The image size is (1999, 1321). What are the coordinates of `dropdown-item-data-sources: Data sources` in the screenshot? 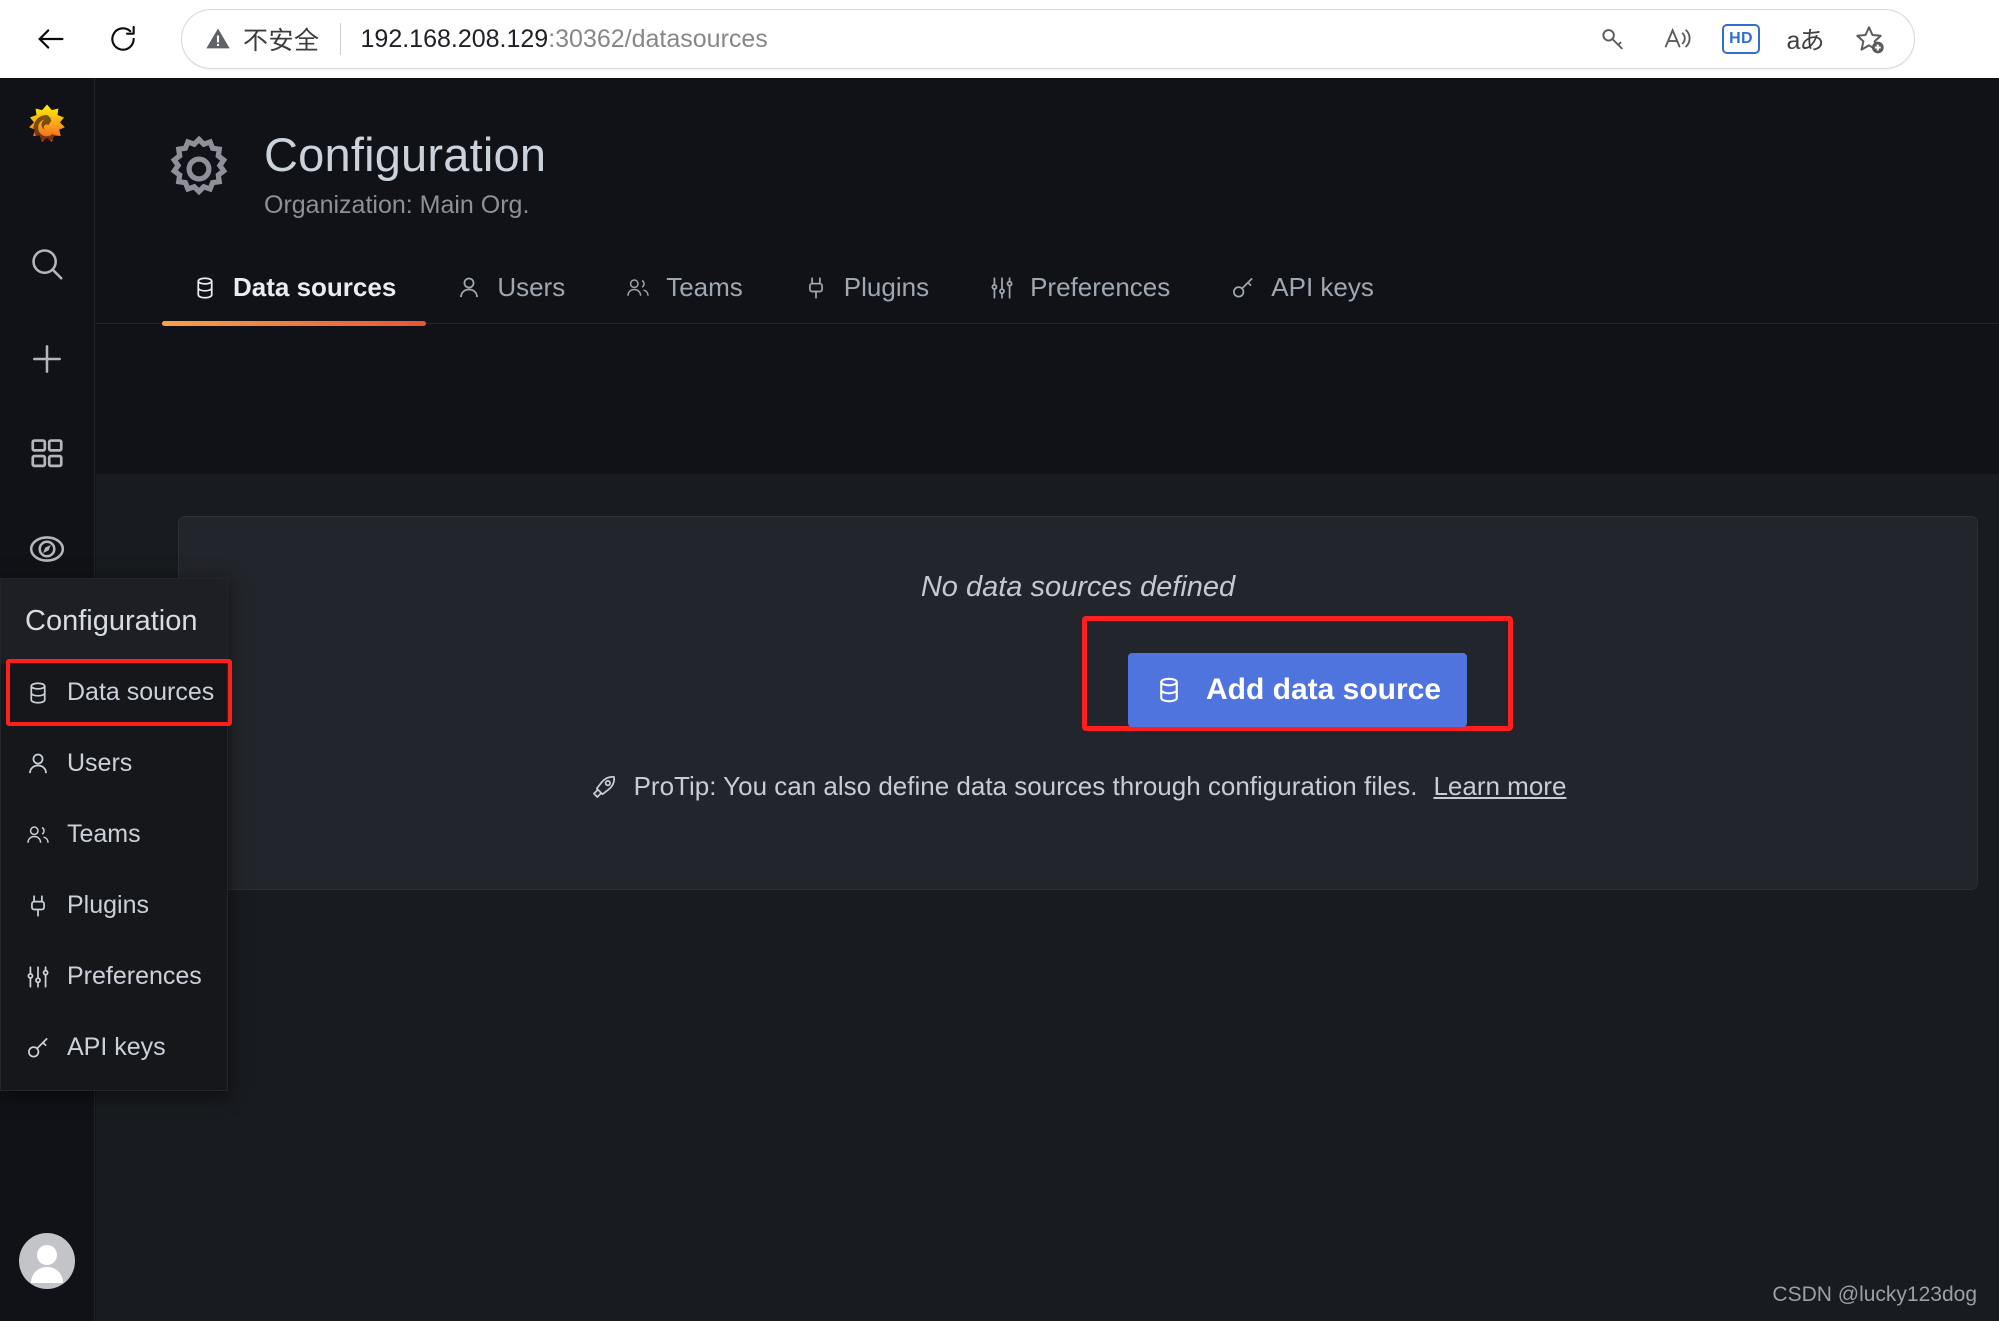 It's located at (116, 692).